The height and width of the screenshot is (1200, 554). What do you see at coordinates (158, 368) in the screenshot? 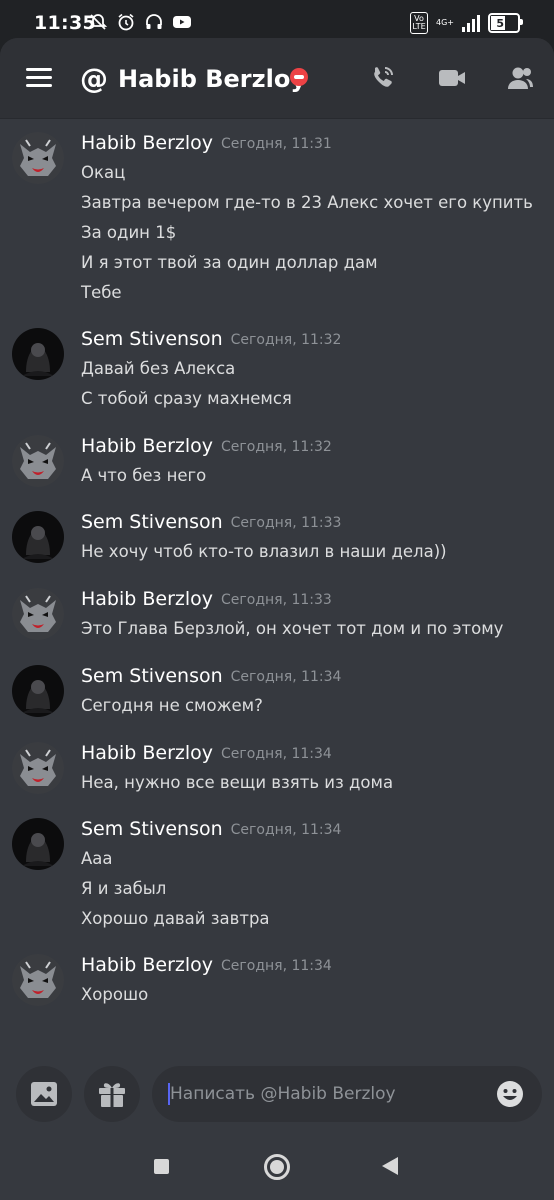
I see `message-text: Давай без Алекса` at bounding box center [158, 368].